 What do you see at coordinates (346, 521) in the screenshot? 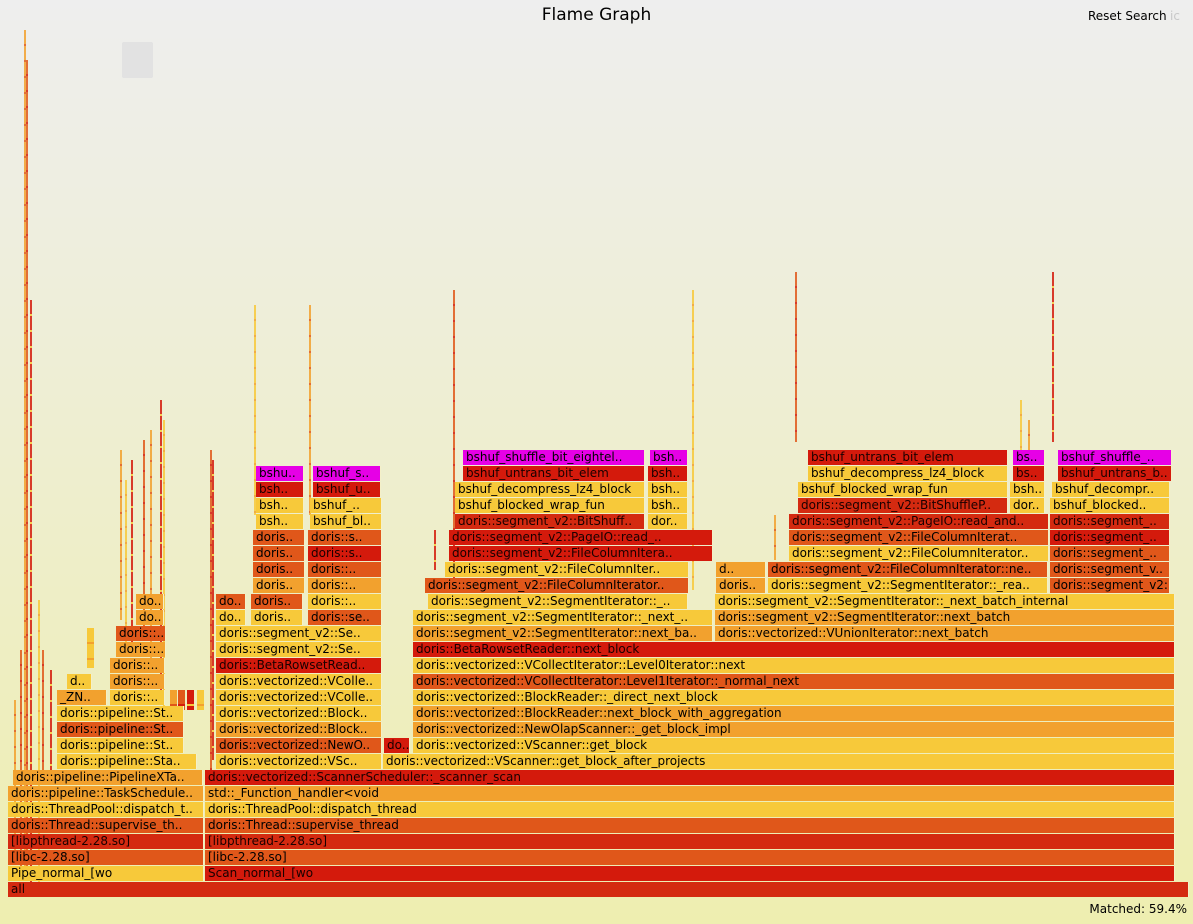
I see `flame-frame: bshuf_bl..` at bounding box center [346, 521].